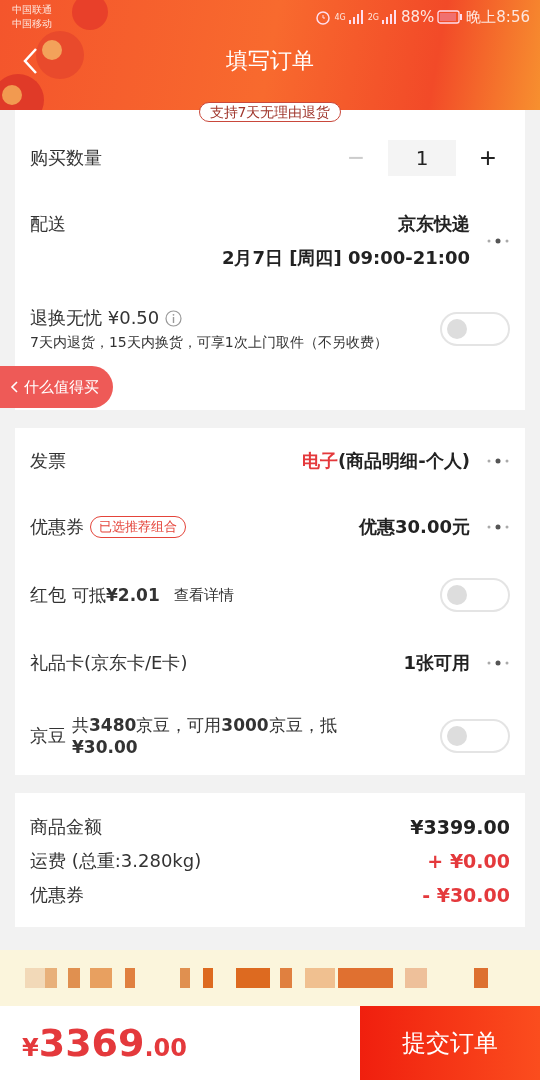 This screenshot has width=540, height=1080. I want to click on option-label: 优惠券, so click(57, 527).